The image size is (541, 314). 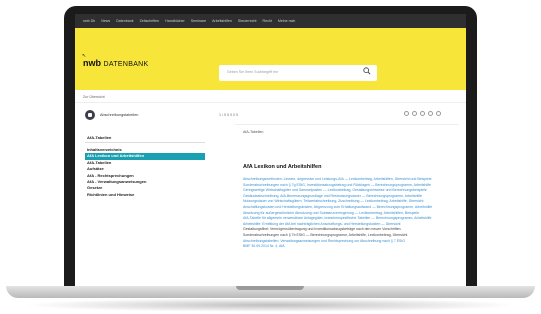 What do you see at coordinates (119, 115) in the screenshot?
I see `document-title: Abschreibungstabellen` at bounding box center [119, 115].